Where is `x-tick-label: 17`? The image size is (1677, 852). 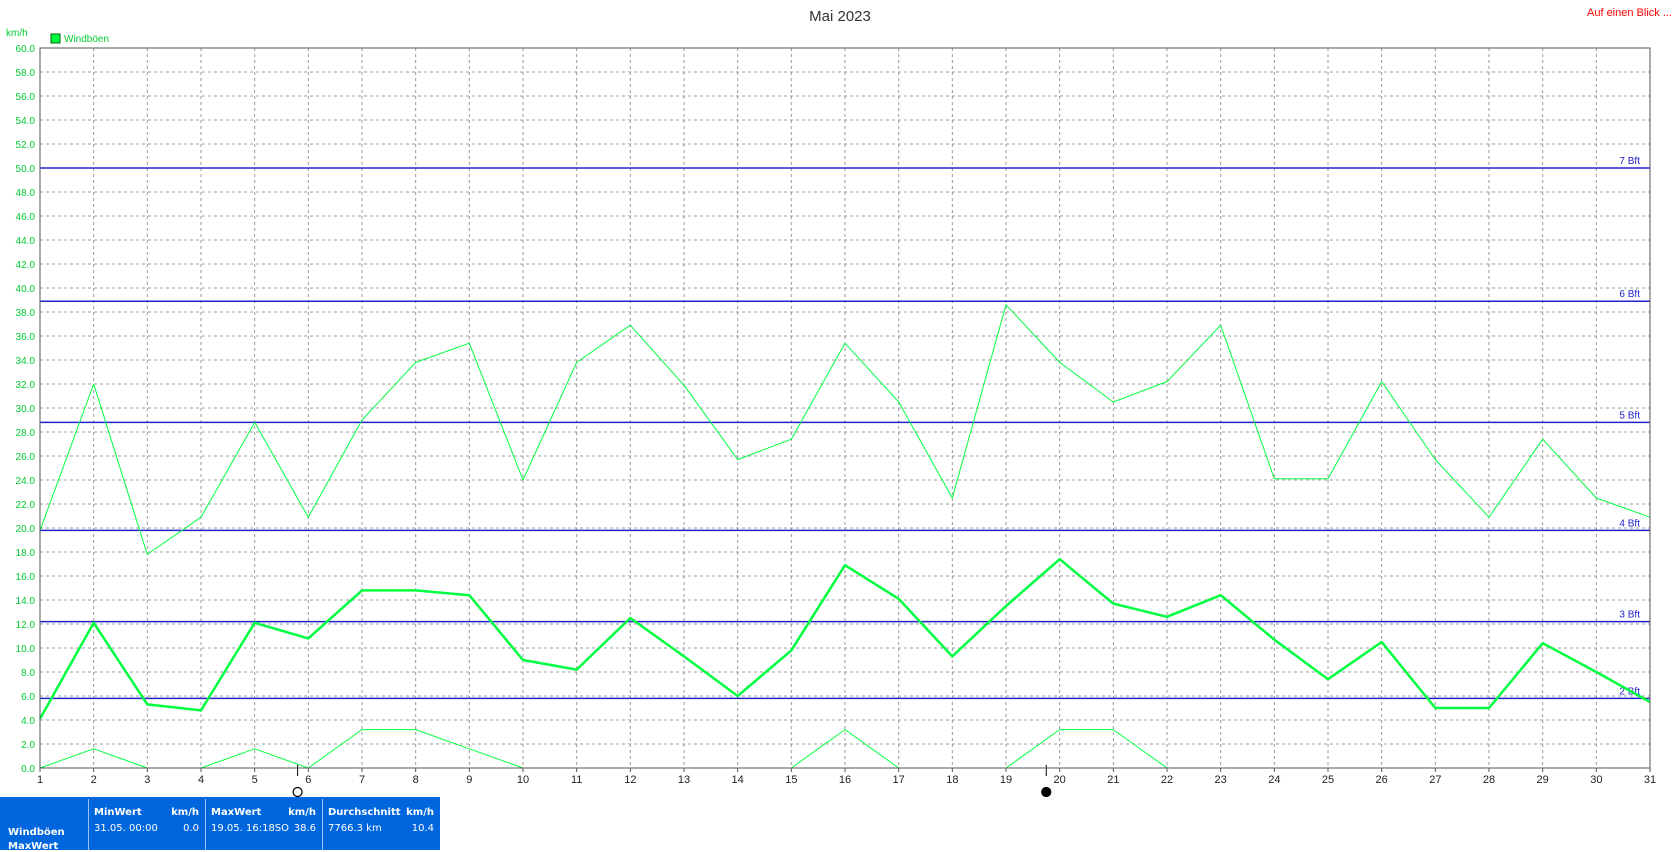 x-tick-label: 17 is located at coordinates (899, 780).